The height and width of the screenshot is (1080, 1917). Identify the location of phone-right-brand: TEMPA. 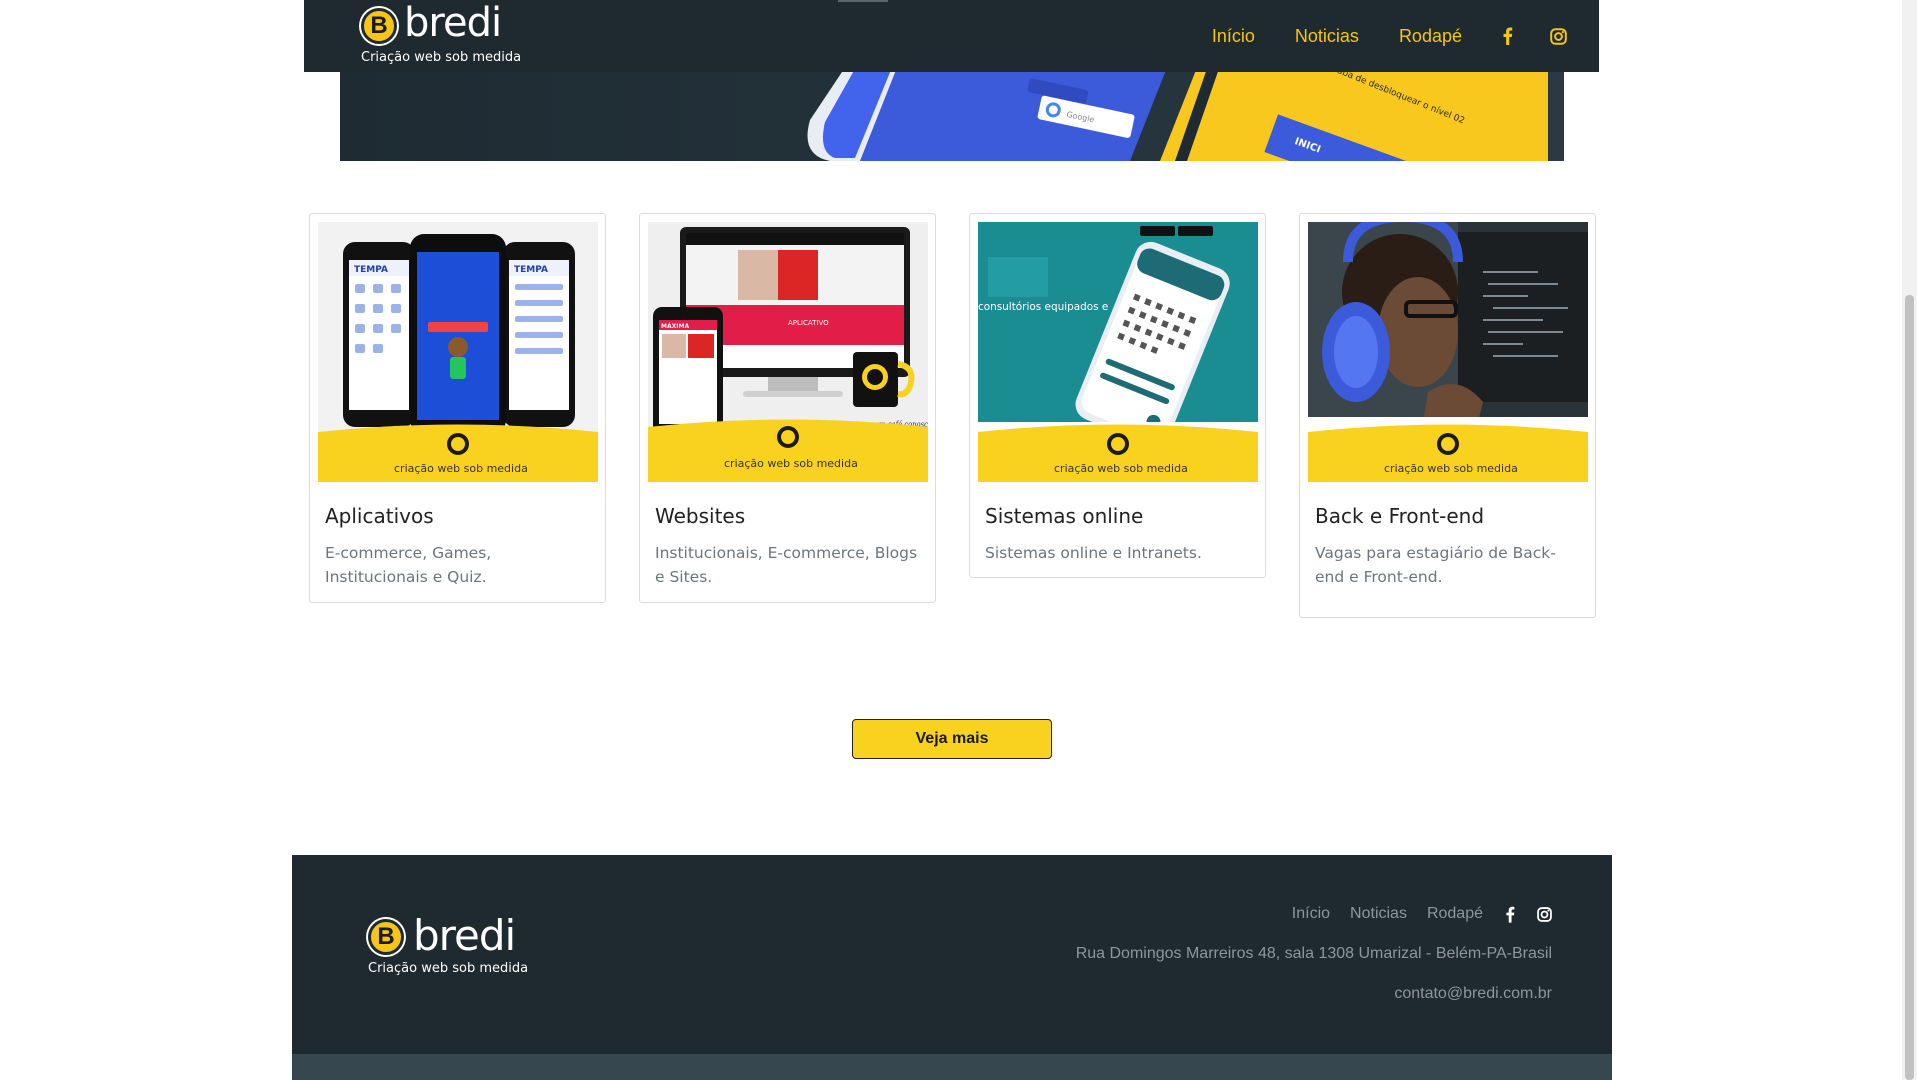
(531, 270).